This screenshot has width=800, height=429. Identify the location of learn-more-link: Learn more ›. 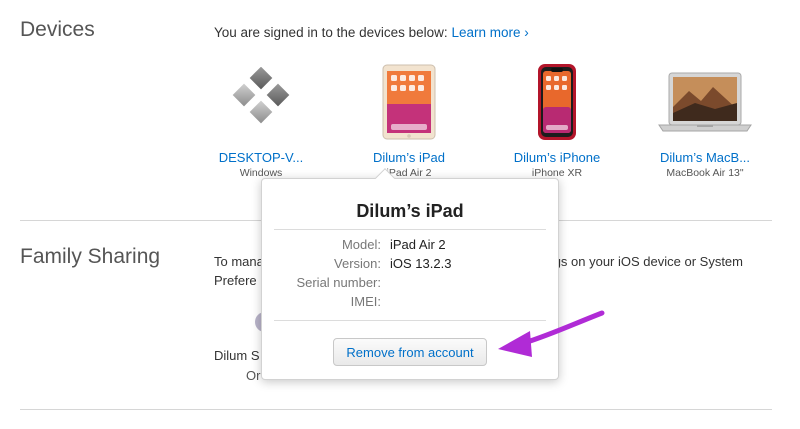
(489, 32).